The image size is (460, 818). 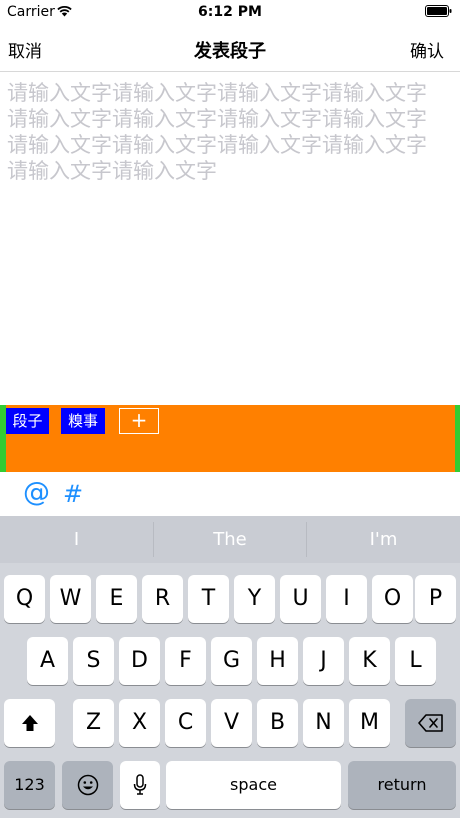 What do you see at coordinates (277, 723) in the screenshot?
I see `key-b: B` at bounding box center [277, 723].